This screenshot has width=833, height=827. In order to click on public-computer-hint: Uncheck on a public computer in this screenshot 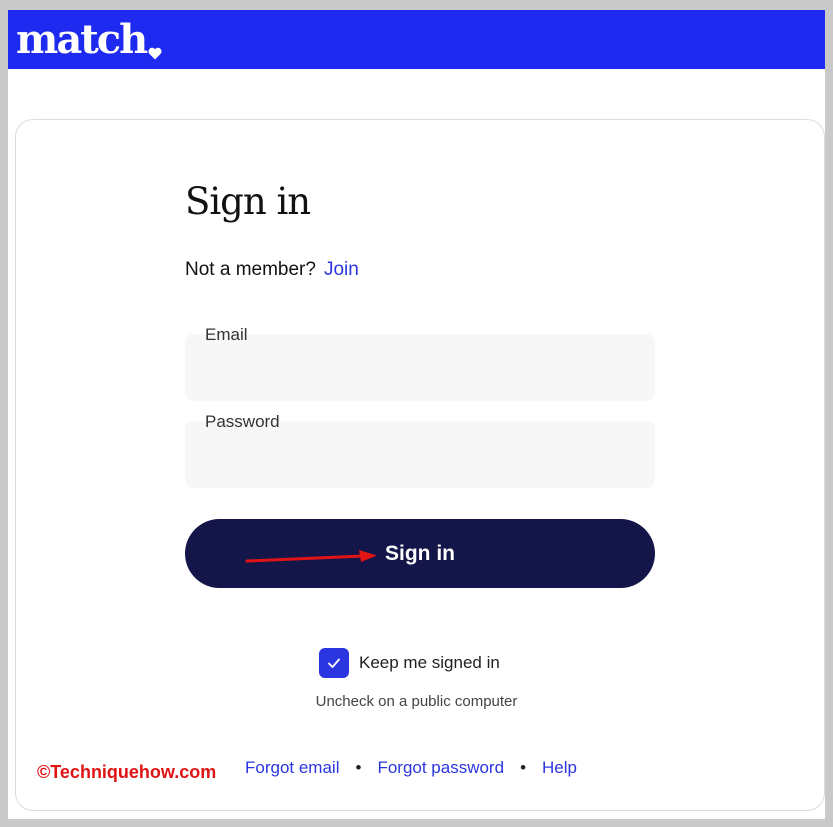, I will do `click(416, 701)`.